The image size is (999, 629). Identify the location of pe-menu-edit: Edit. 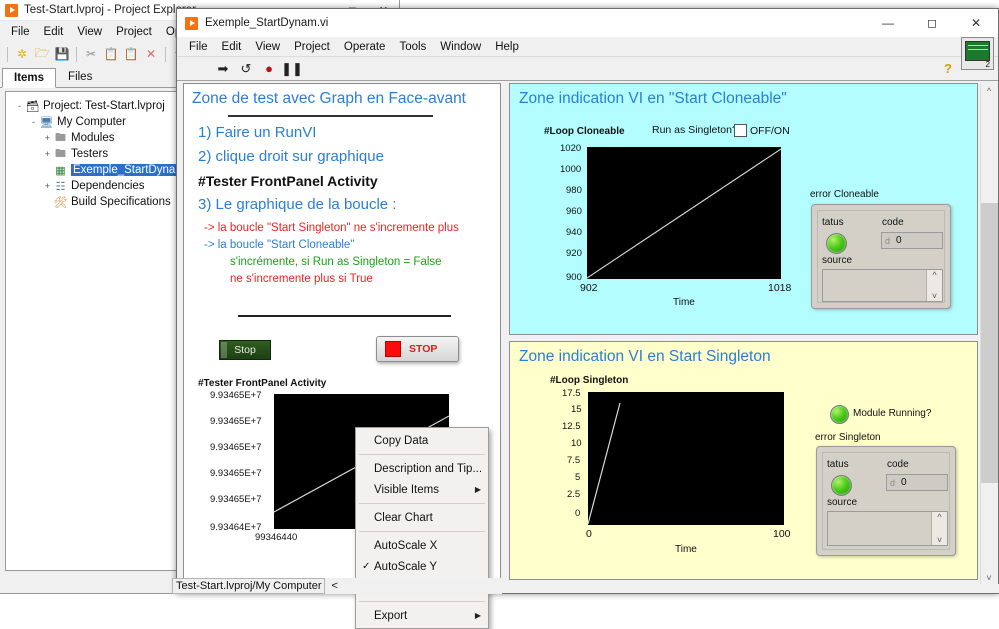
(54, 32).